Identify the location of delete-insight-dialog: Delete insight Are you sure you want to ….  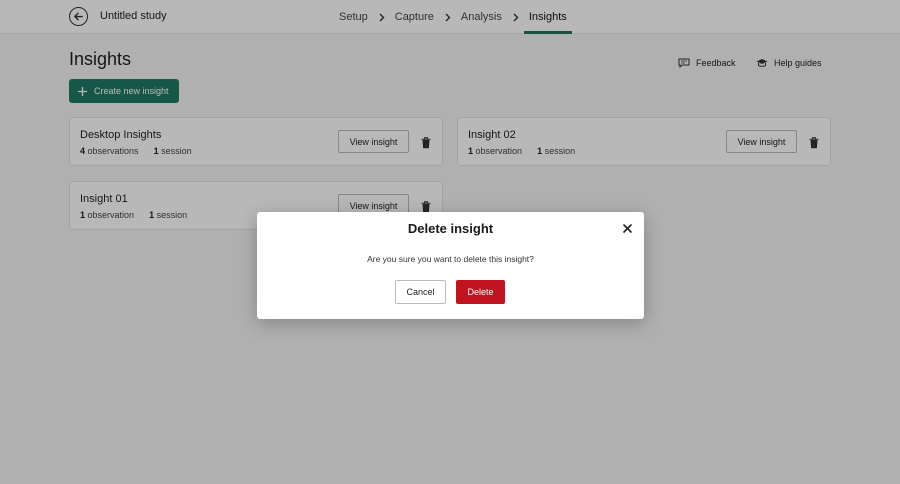
(450, 265).